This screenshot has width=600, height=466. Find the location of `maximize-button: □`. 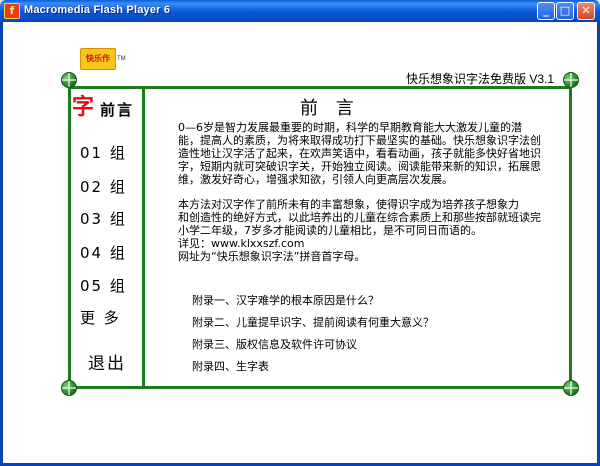

maximize-button: □ is located at coordinates (565, 11).